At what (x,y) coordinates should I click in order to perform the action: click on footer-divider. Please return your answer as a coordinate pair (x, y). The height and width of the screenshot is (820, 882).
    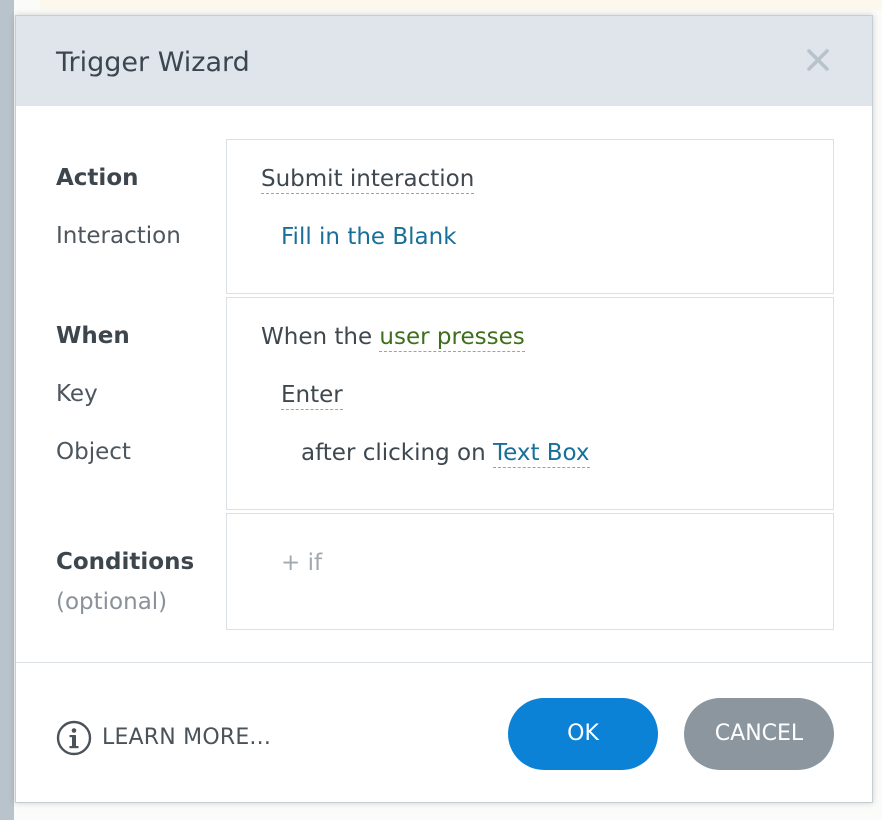
    Looking at the image, I should click on (444, 662).